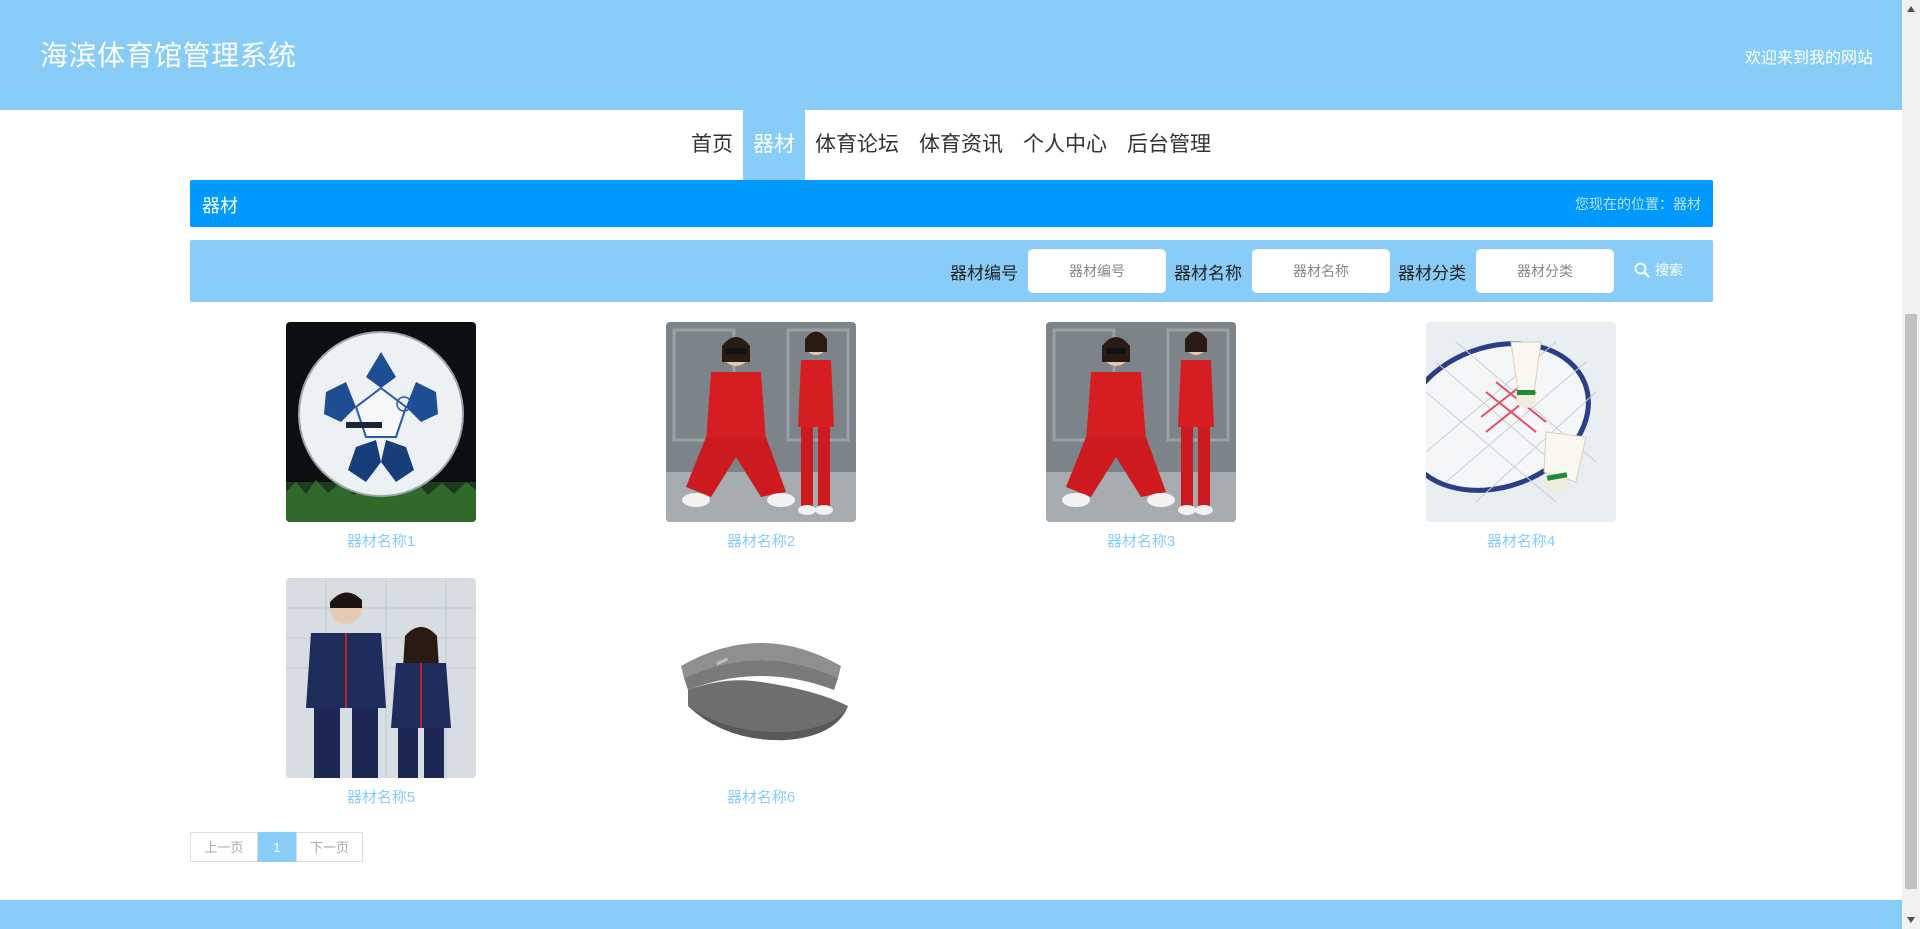 The image size is (1920, 929). I want to click on search-group-code: 器材编号, so click(1058, 271).